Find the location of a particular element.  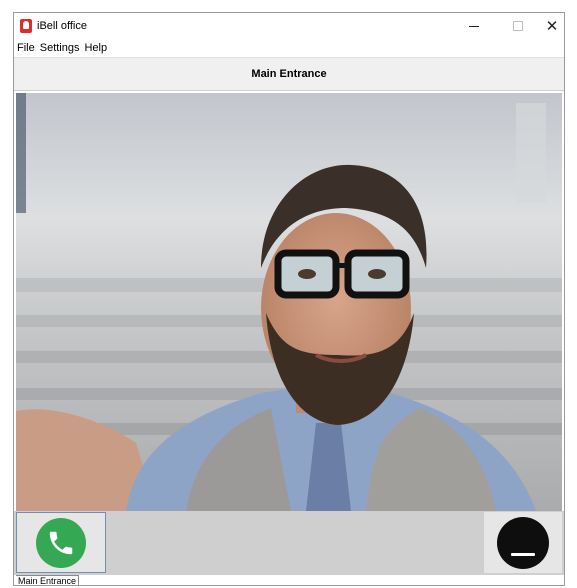

hangup-button is located at coordinates (523, 542).